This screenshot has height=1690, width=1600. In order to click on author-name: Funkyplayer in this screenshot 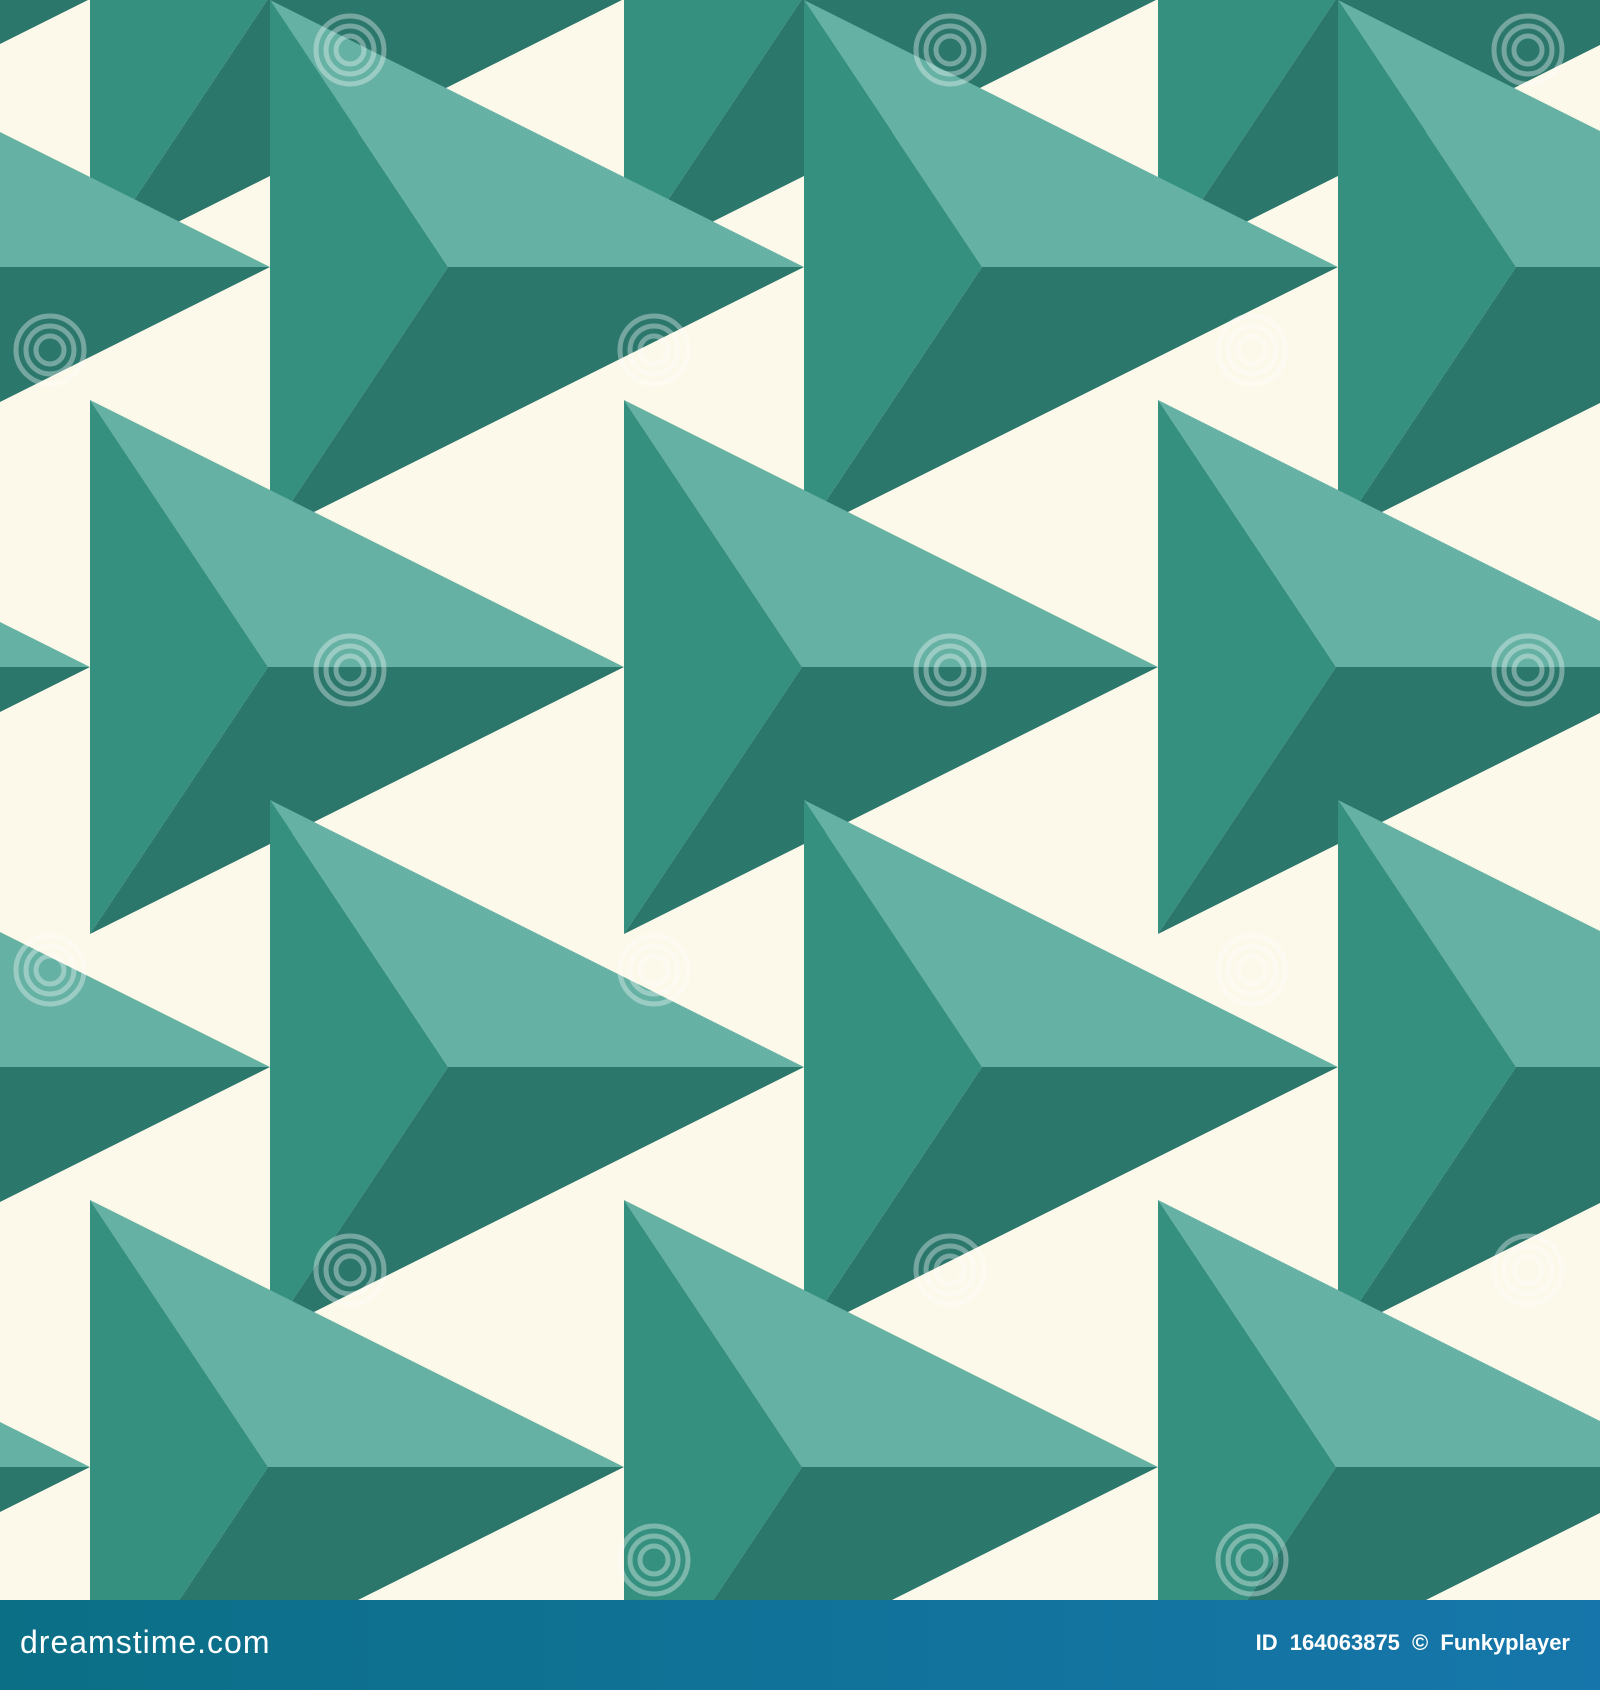, I will do `click(1505, 1642)`.